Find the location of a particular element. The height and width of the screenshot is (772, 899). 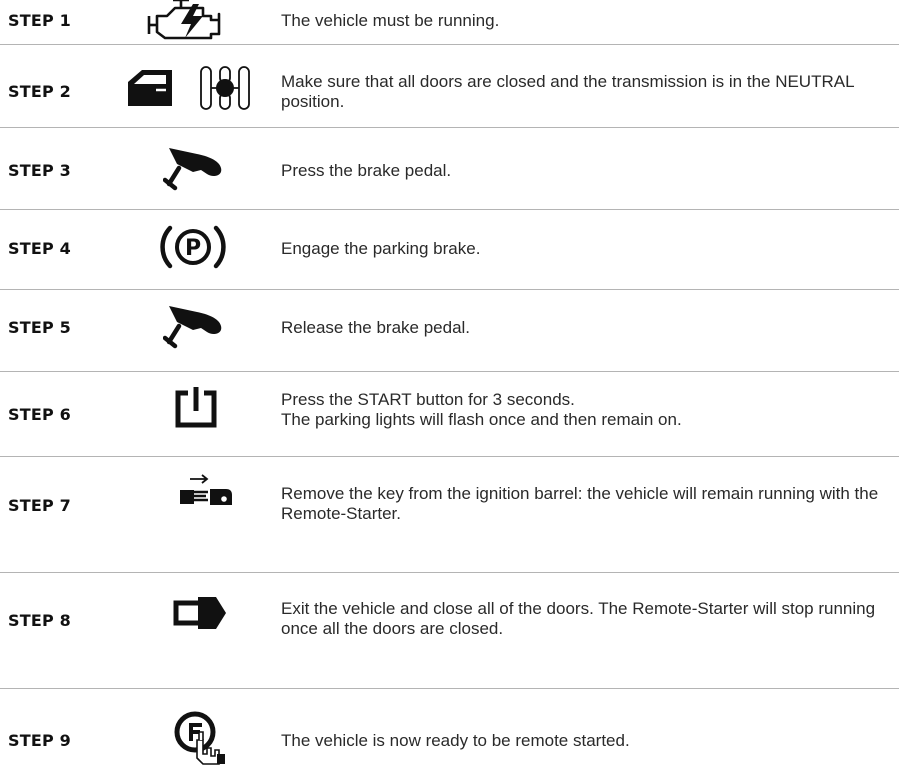

engine-check-icon is located at coordinates (190, 21).